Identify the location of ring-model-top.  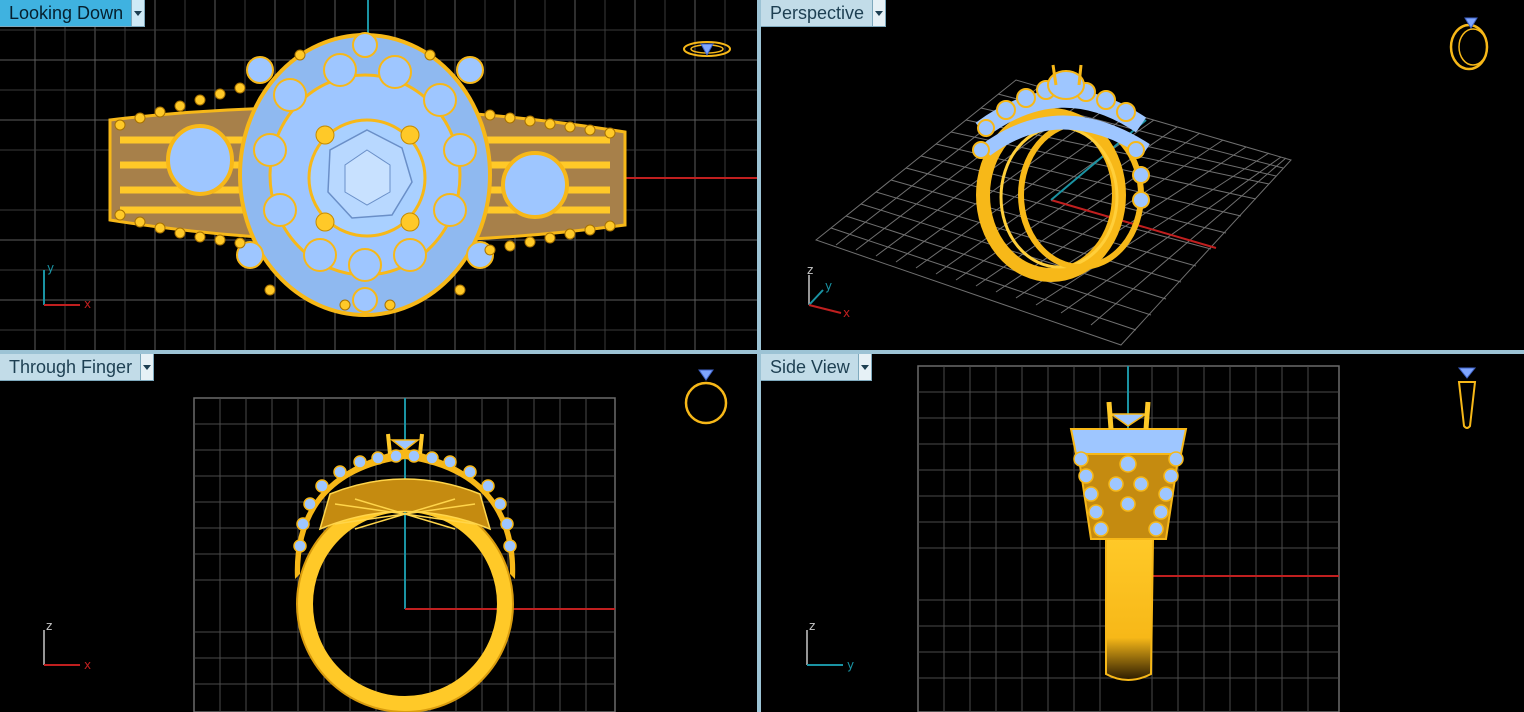
(367, 174).